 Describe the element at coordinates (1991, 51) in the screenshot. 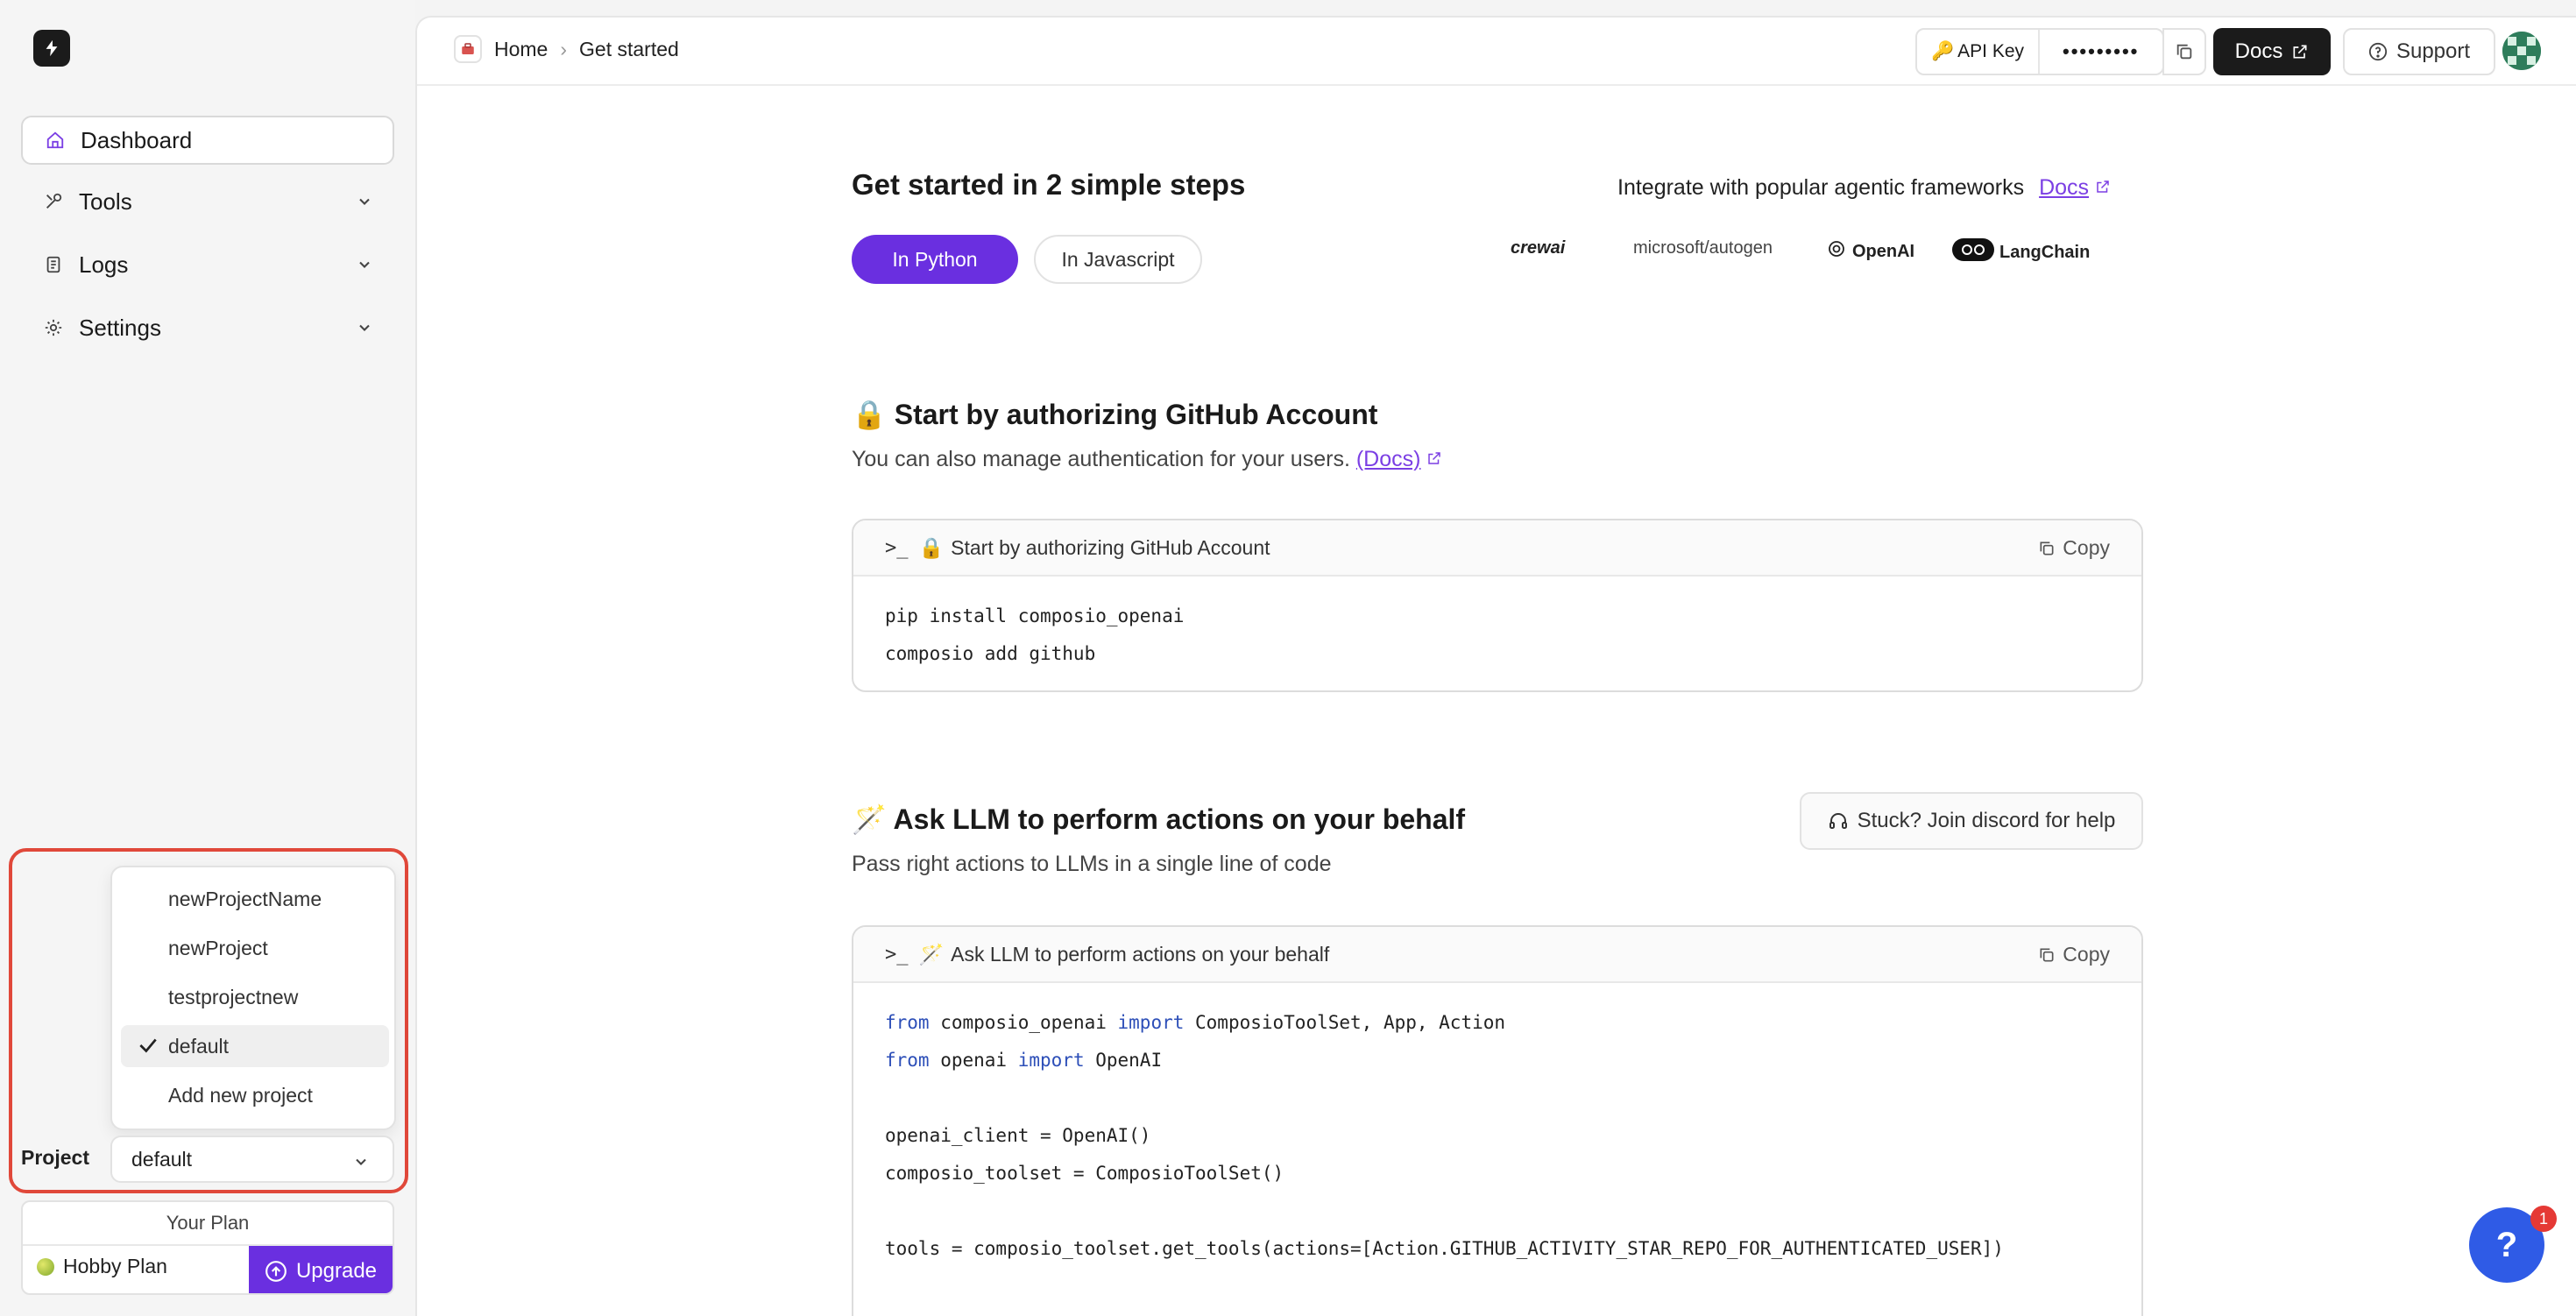

I see `api-key-label: API Key` at that location.